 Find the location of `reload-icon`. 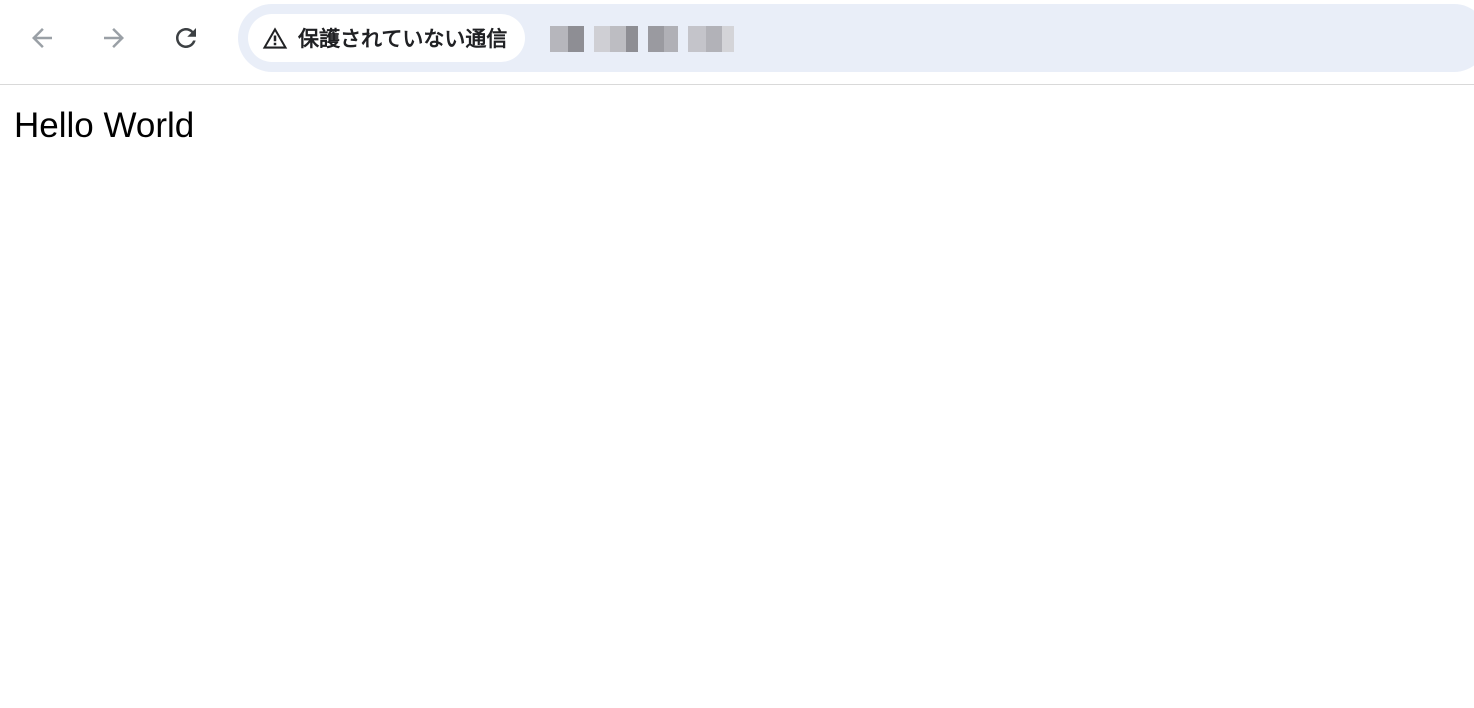

reload-icon is located at coordinates (186, 38).